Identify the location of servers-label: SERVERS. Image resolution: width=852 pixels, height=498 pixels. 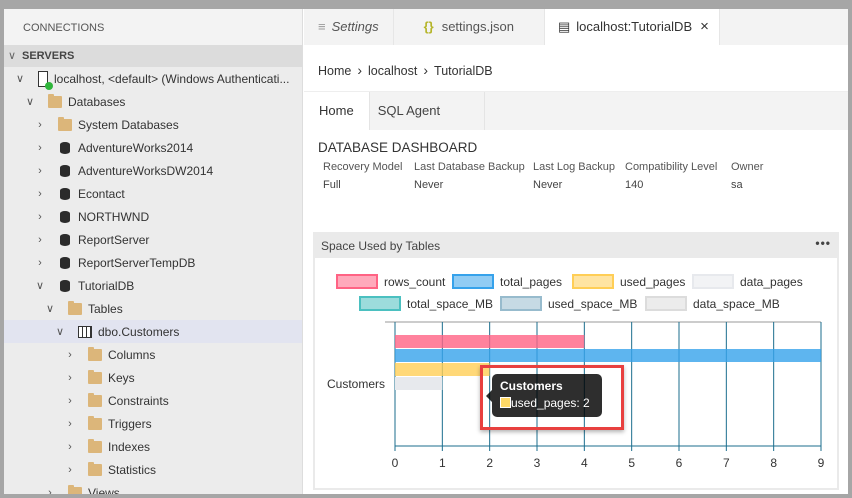
(48, 56).